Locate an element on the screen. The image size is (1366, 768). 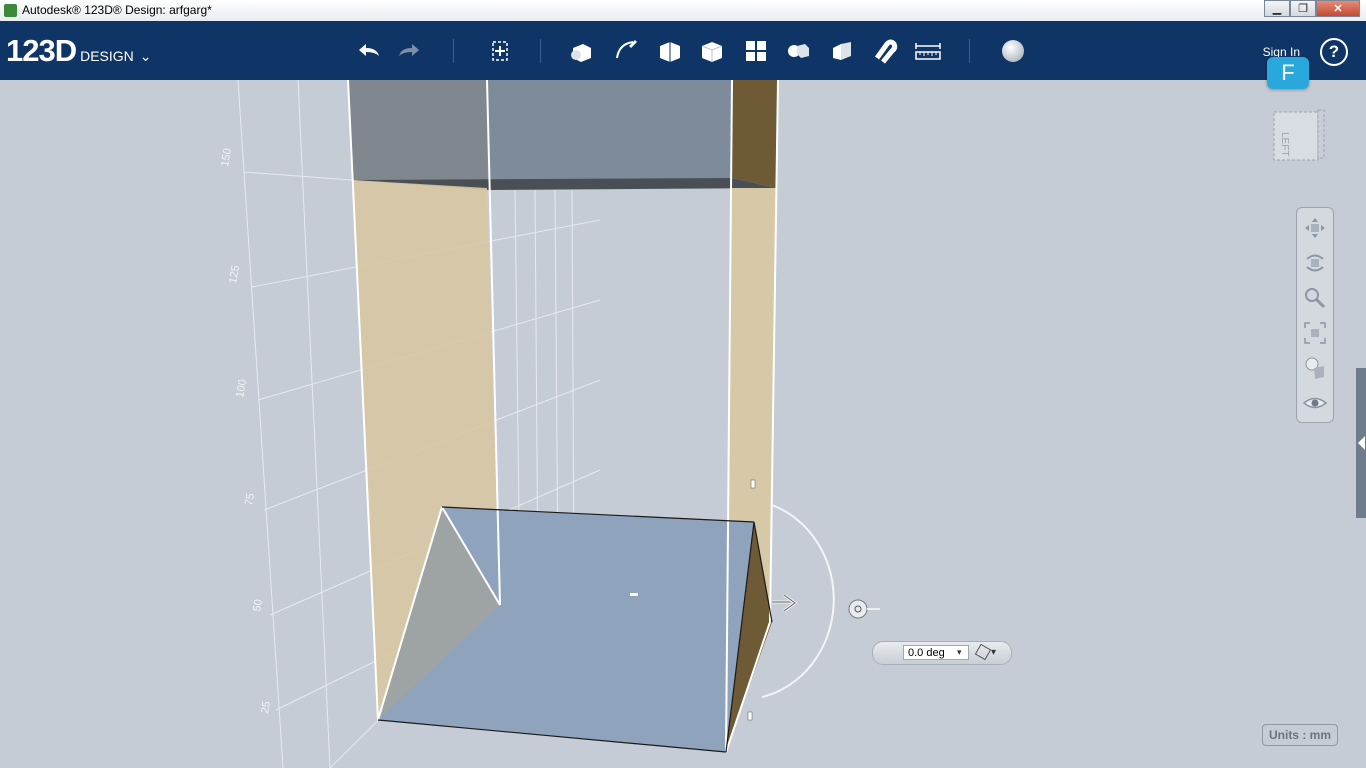
pan-button is located at coordinates (1315, 228).